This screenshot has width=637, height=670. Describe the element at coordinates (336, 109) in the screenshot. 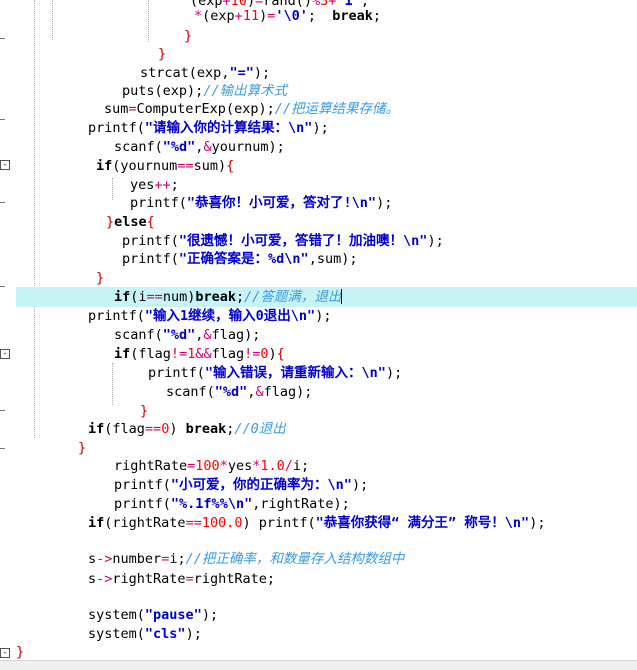

I see `code-token-comment: //把运算结果存储。` at that location.